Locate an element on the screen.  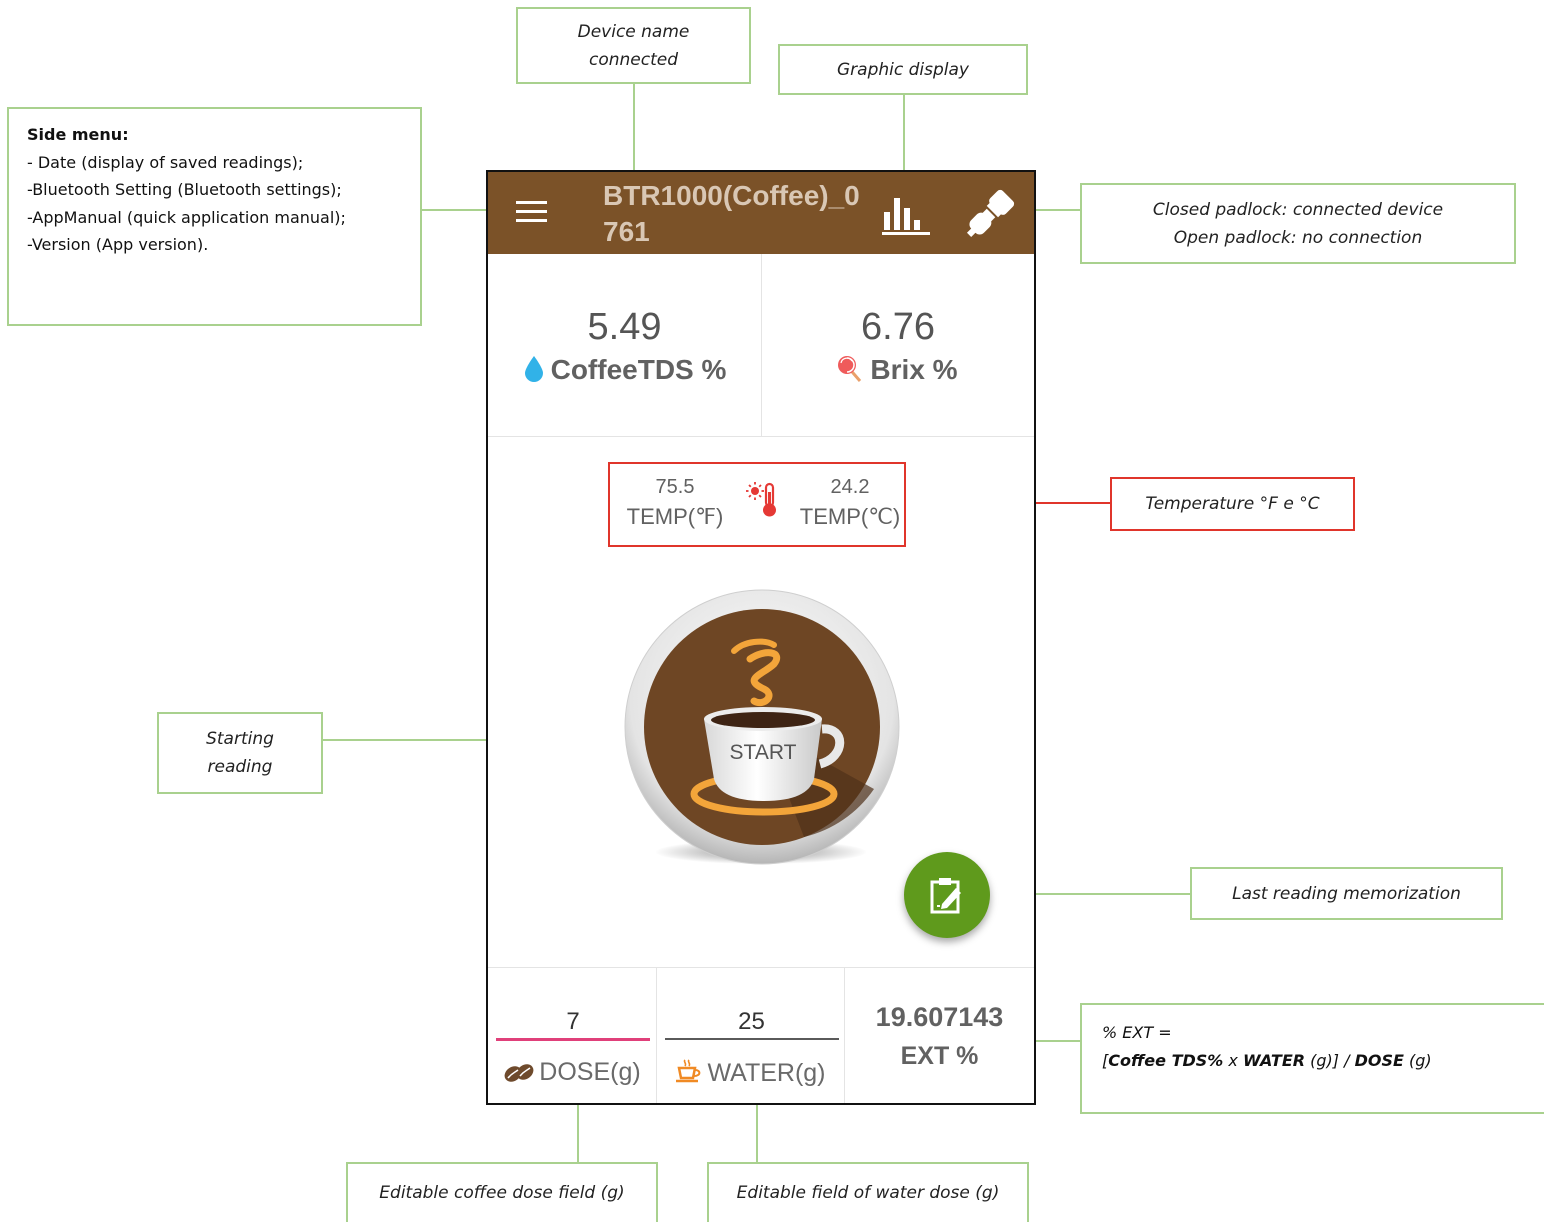
callout-water-field-text: Editable field of water dose (g) is located at coordinates (868, 1193).